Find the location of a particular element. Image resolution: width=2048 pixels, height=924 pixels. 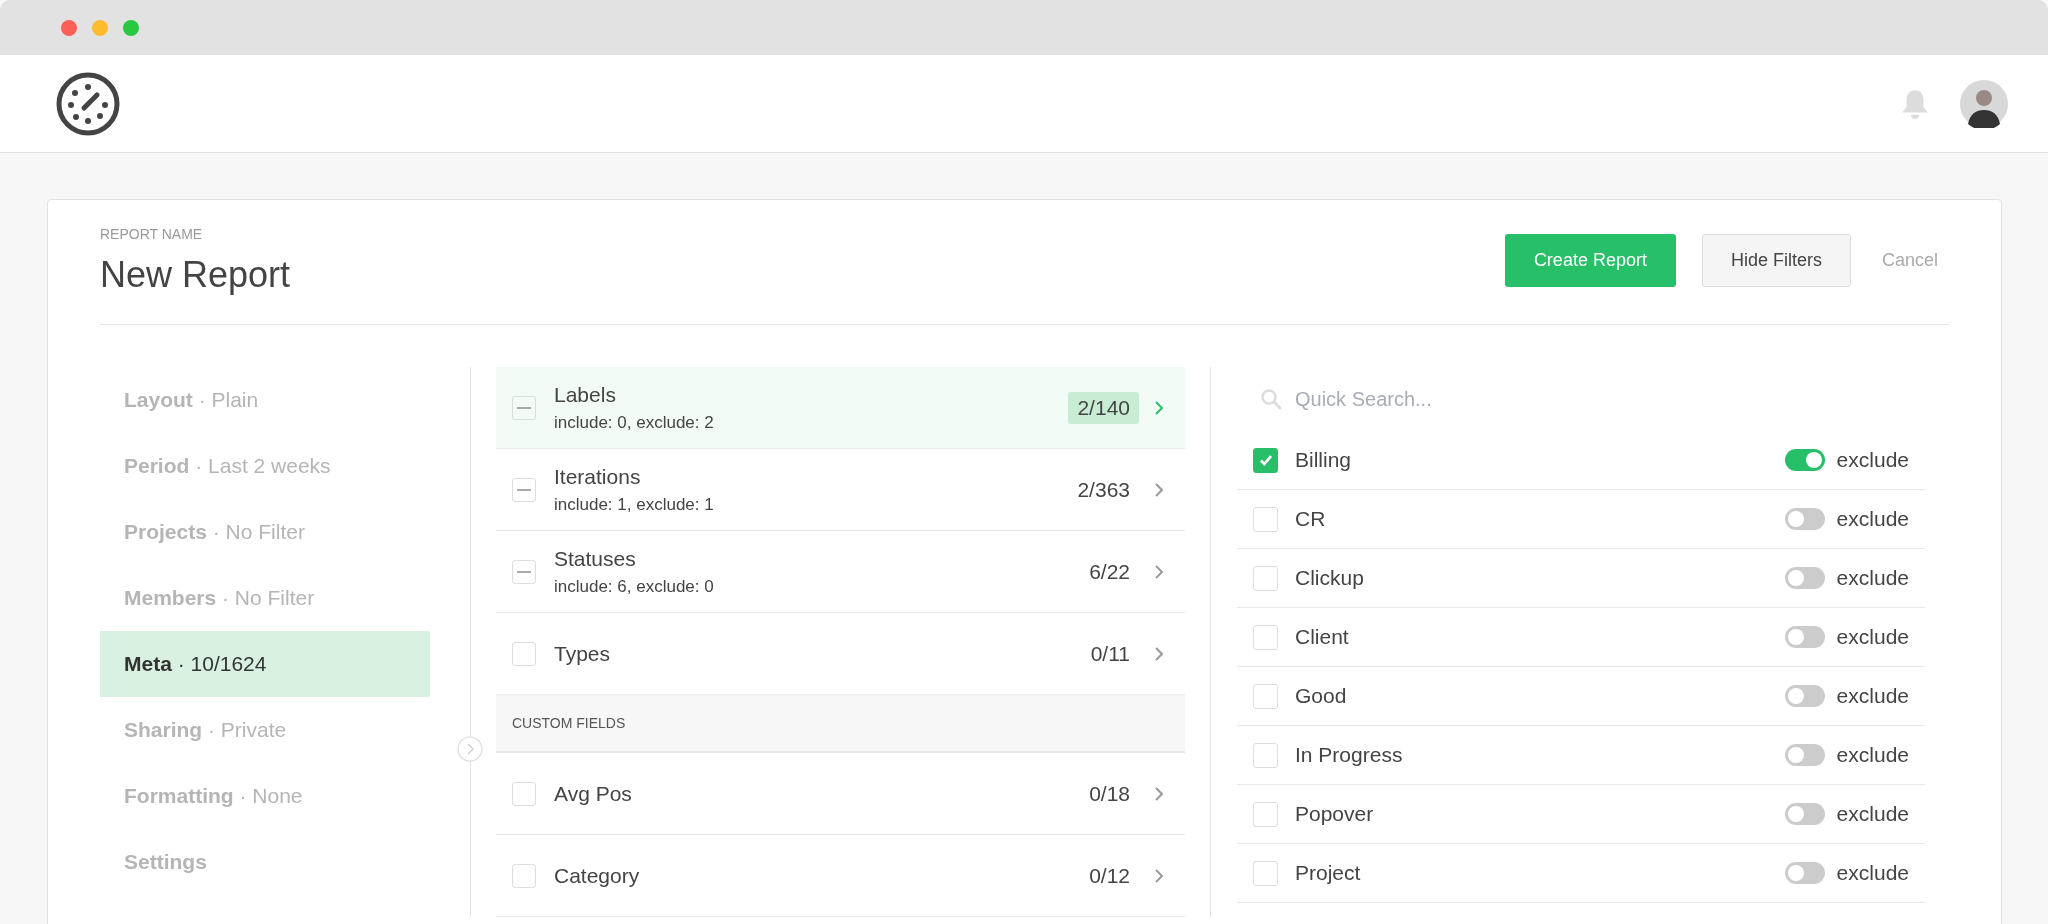

filter-detail: include: 6, exclude: 0 is located at coordinates (634, 586).